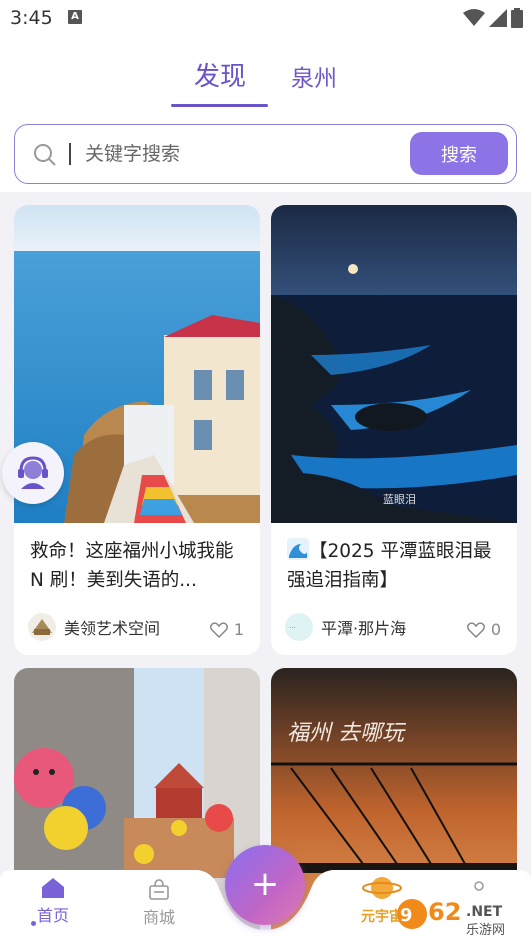  I want to click on add-post-button: +, so click(265, 885).